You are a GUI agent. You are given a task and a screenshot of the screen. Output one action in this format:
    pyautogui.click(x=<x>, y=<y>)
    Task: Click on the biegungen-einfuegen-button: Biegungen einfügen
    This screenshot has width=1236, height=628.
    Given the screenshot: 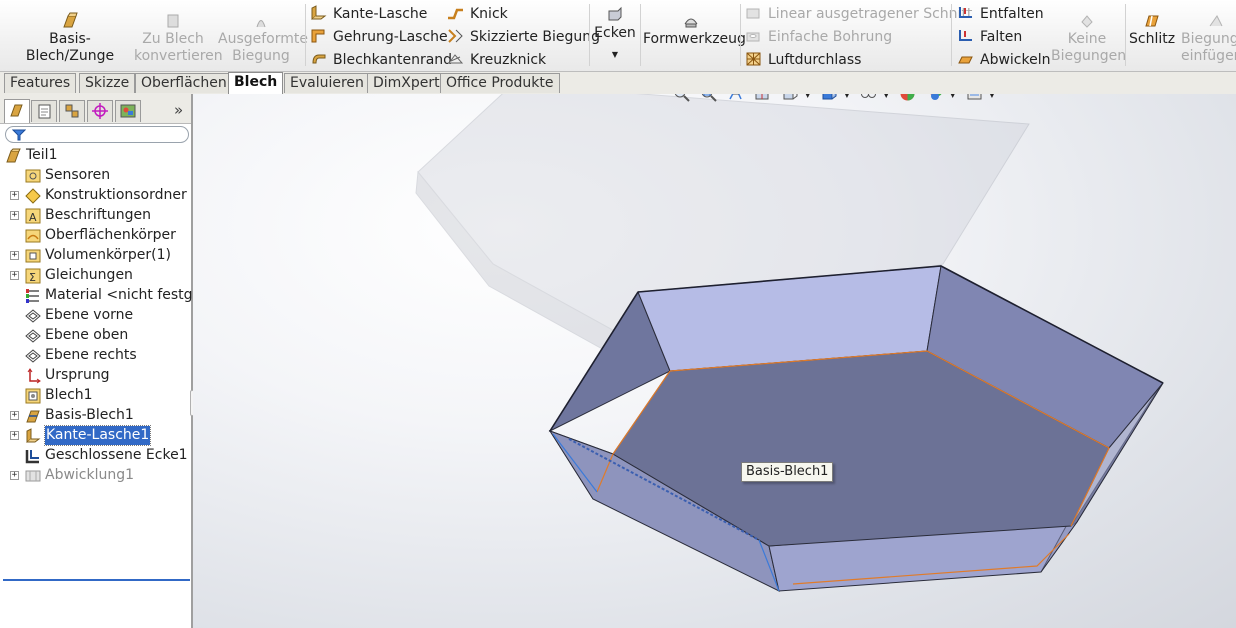 What is the action you would take?
    pyautogui.click(x=1206, y=35)
    